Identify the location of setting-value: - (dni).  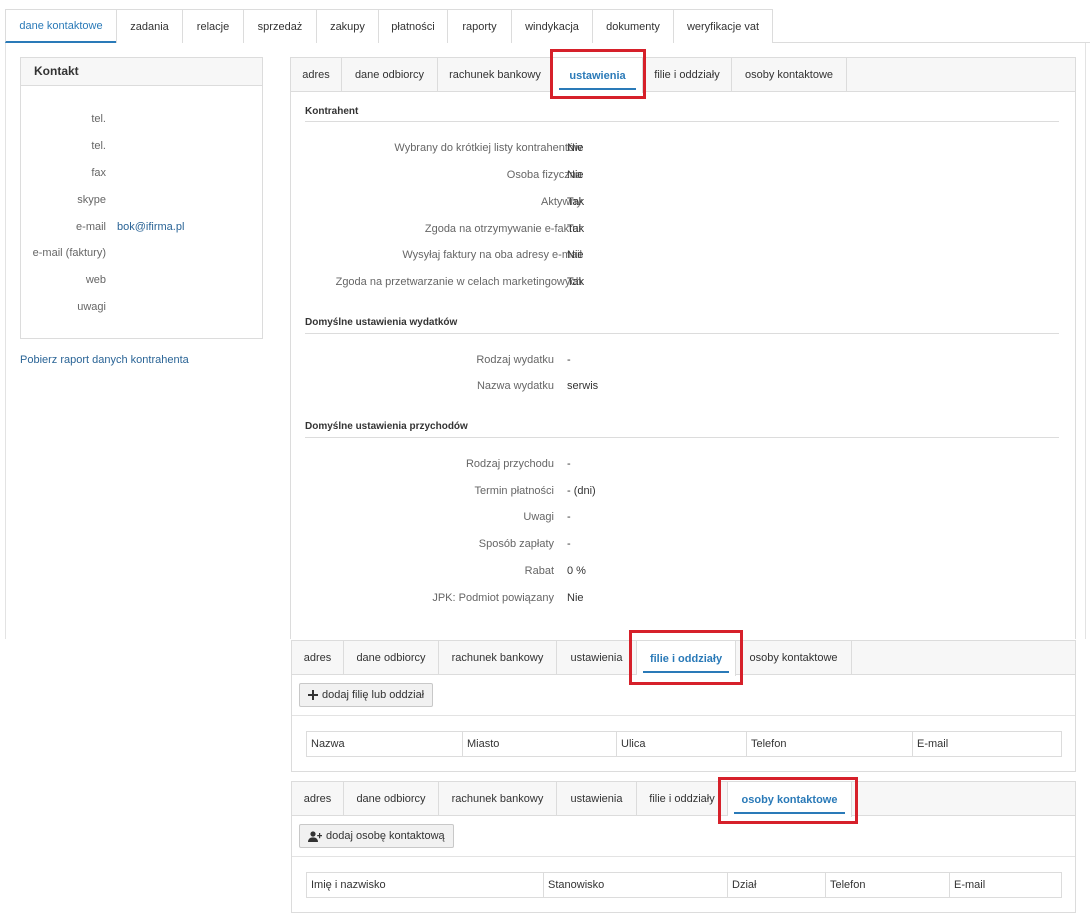
(581, 491).